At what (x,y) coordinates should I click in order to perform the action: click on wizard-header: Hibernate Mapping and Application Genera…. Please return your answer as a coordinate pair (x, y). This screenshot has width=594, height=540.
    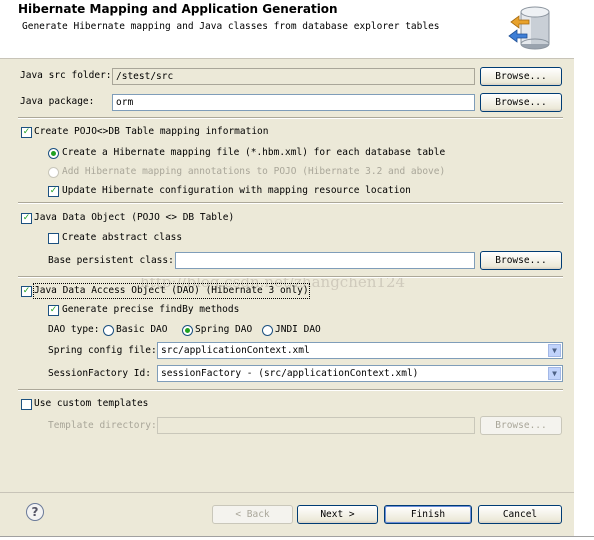
    Looking at the image, I should click on (287, 29).